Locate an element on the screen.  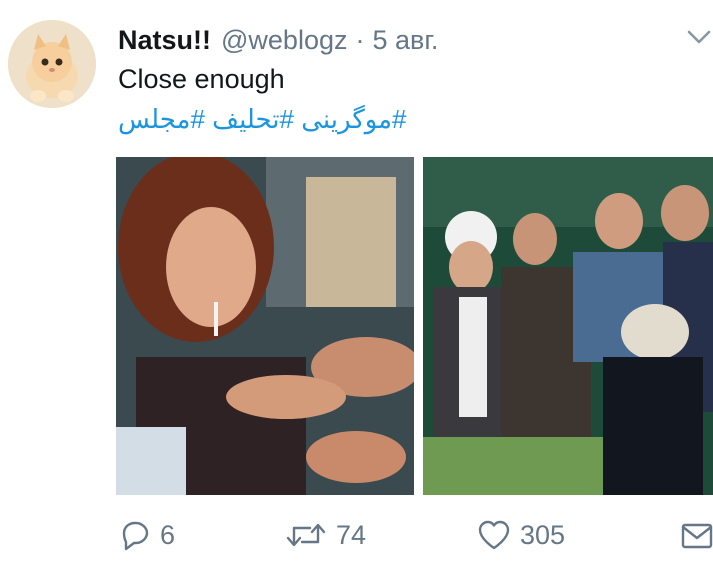
tweet-actions: 6 74 305 is located at coordinates (356, 538).